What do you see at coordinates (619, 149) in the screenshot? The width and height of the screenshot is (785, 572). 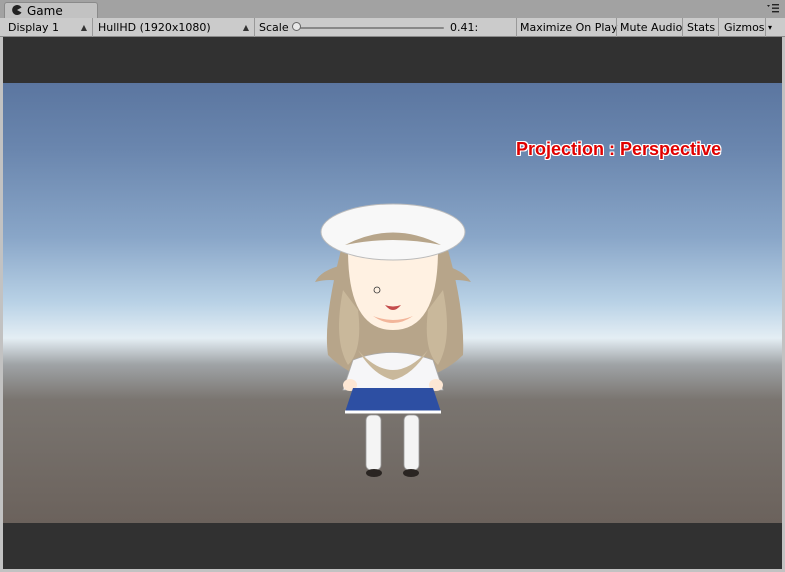 I see `projection-overlay-text: Projection : Perspective` at bounding box center [619, 149].